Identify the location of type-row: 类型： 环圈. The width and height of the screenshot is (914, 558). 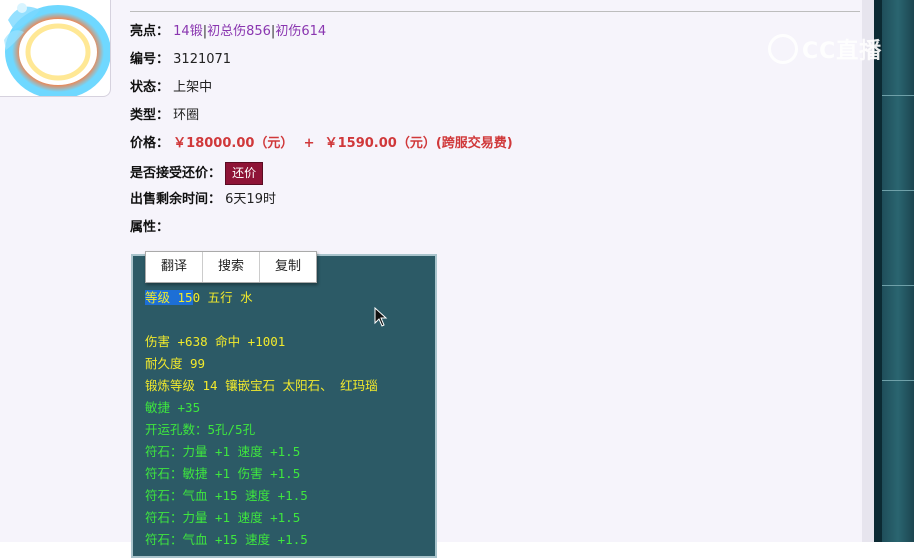
(164, 116).